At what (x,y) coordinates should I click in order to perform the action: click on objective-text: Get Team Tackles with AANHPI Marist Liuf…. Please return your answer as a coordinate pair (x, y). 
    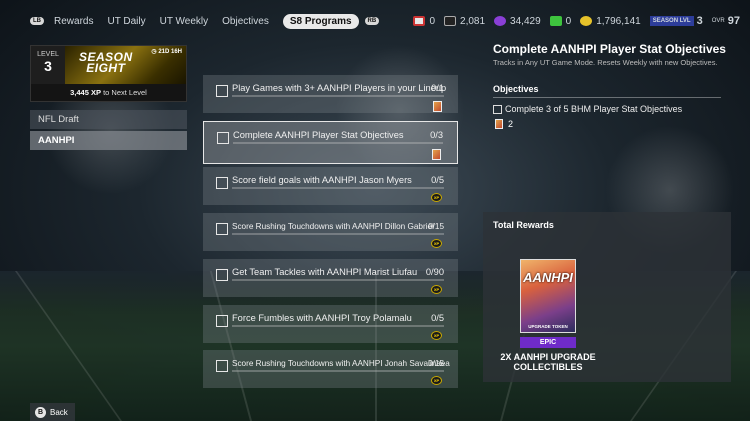
    Looking at the image, I should click on (325, 272).